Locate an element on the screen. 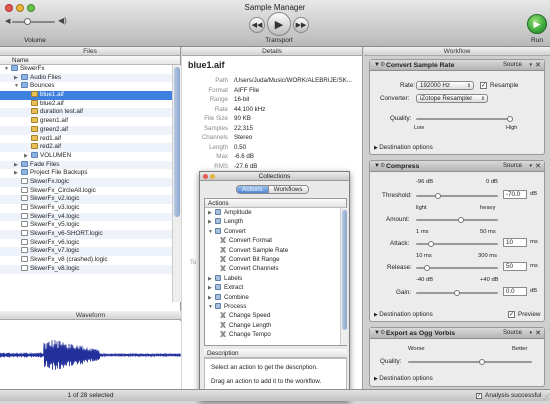 This screenshot has height=404, width=550. file-row: SkwerFx_CircleAll.logic is located at coordinates (86, 191).